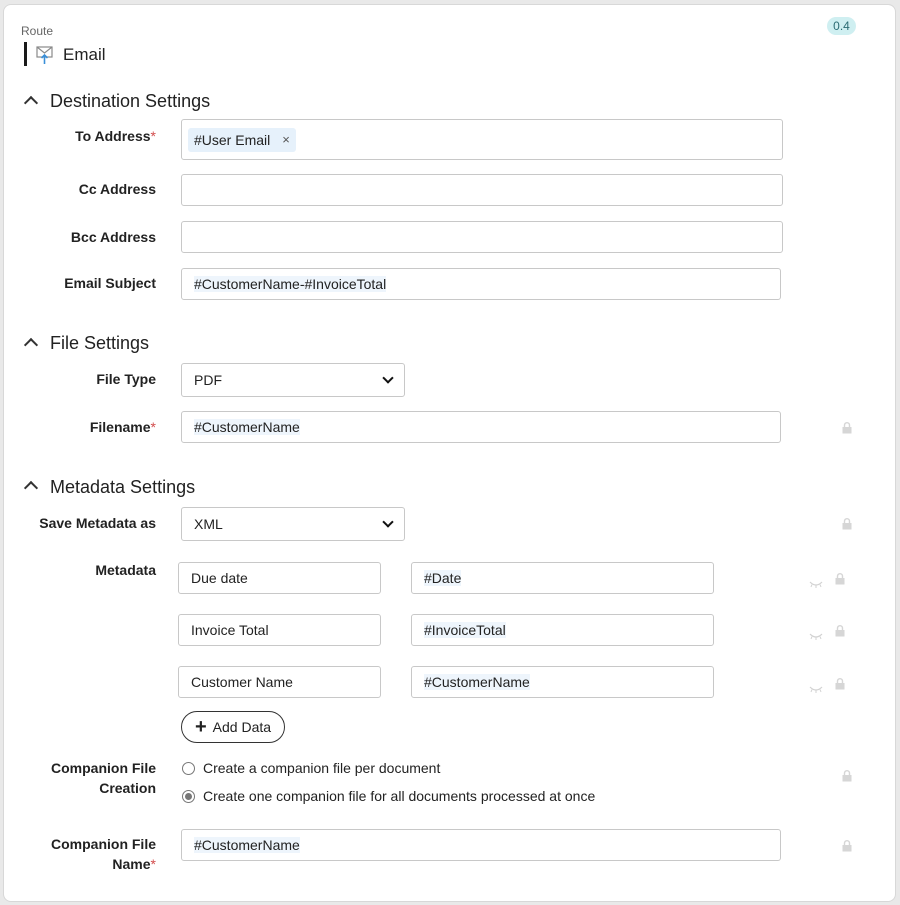  I want to click on close-icon: ×, so click(286, 139).